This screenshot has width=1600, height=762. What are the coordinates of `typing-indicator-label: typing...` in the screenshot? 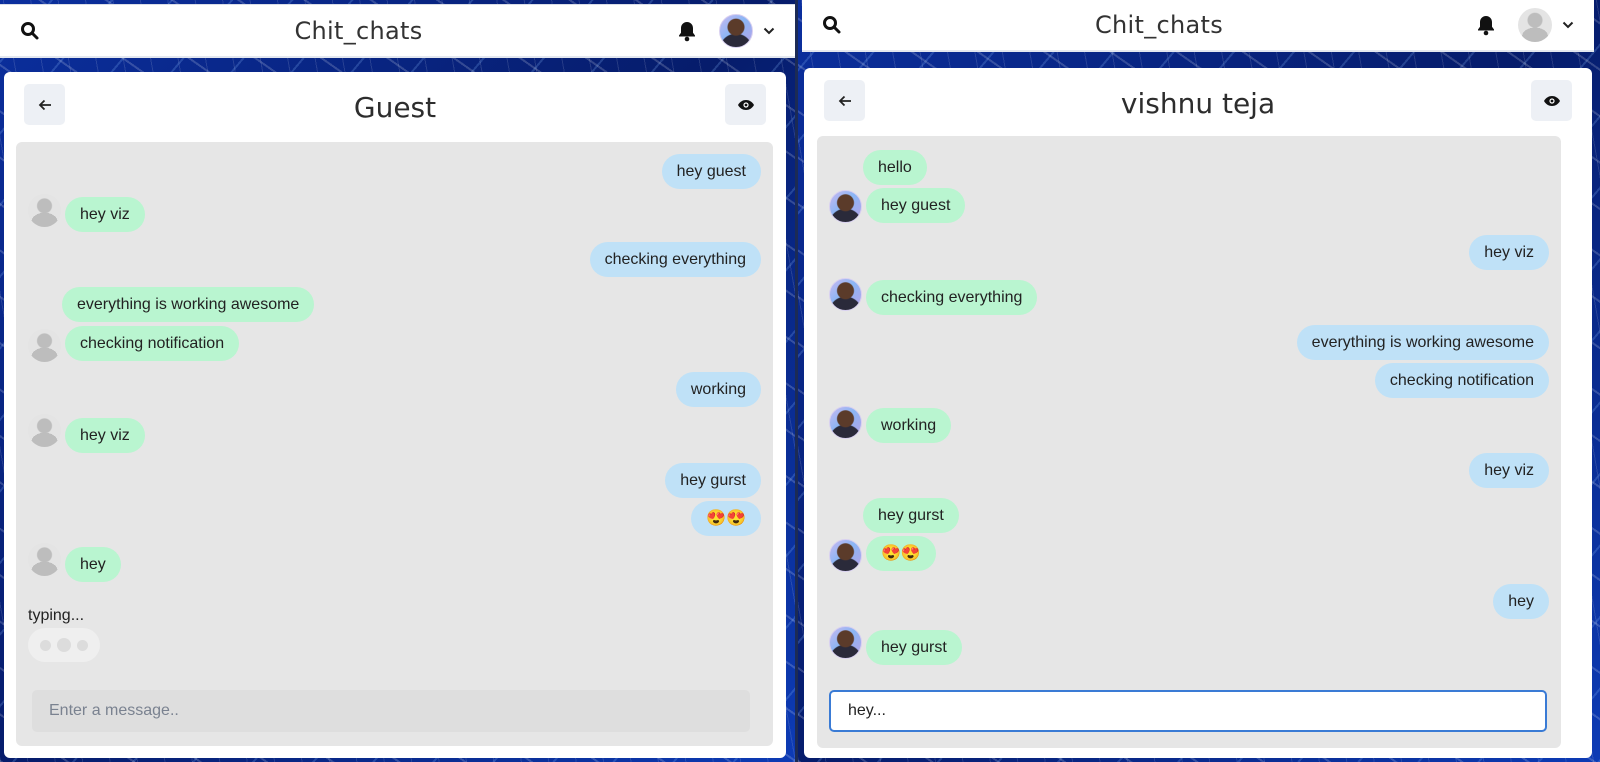 It's located at (56, 615).